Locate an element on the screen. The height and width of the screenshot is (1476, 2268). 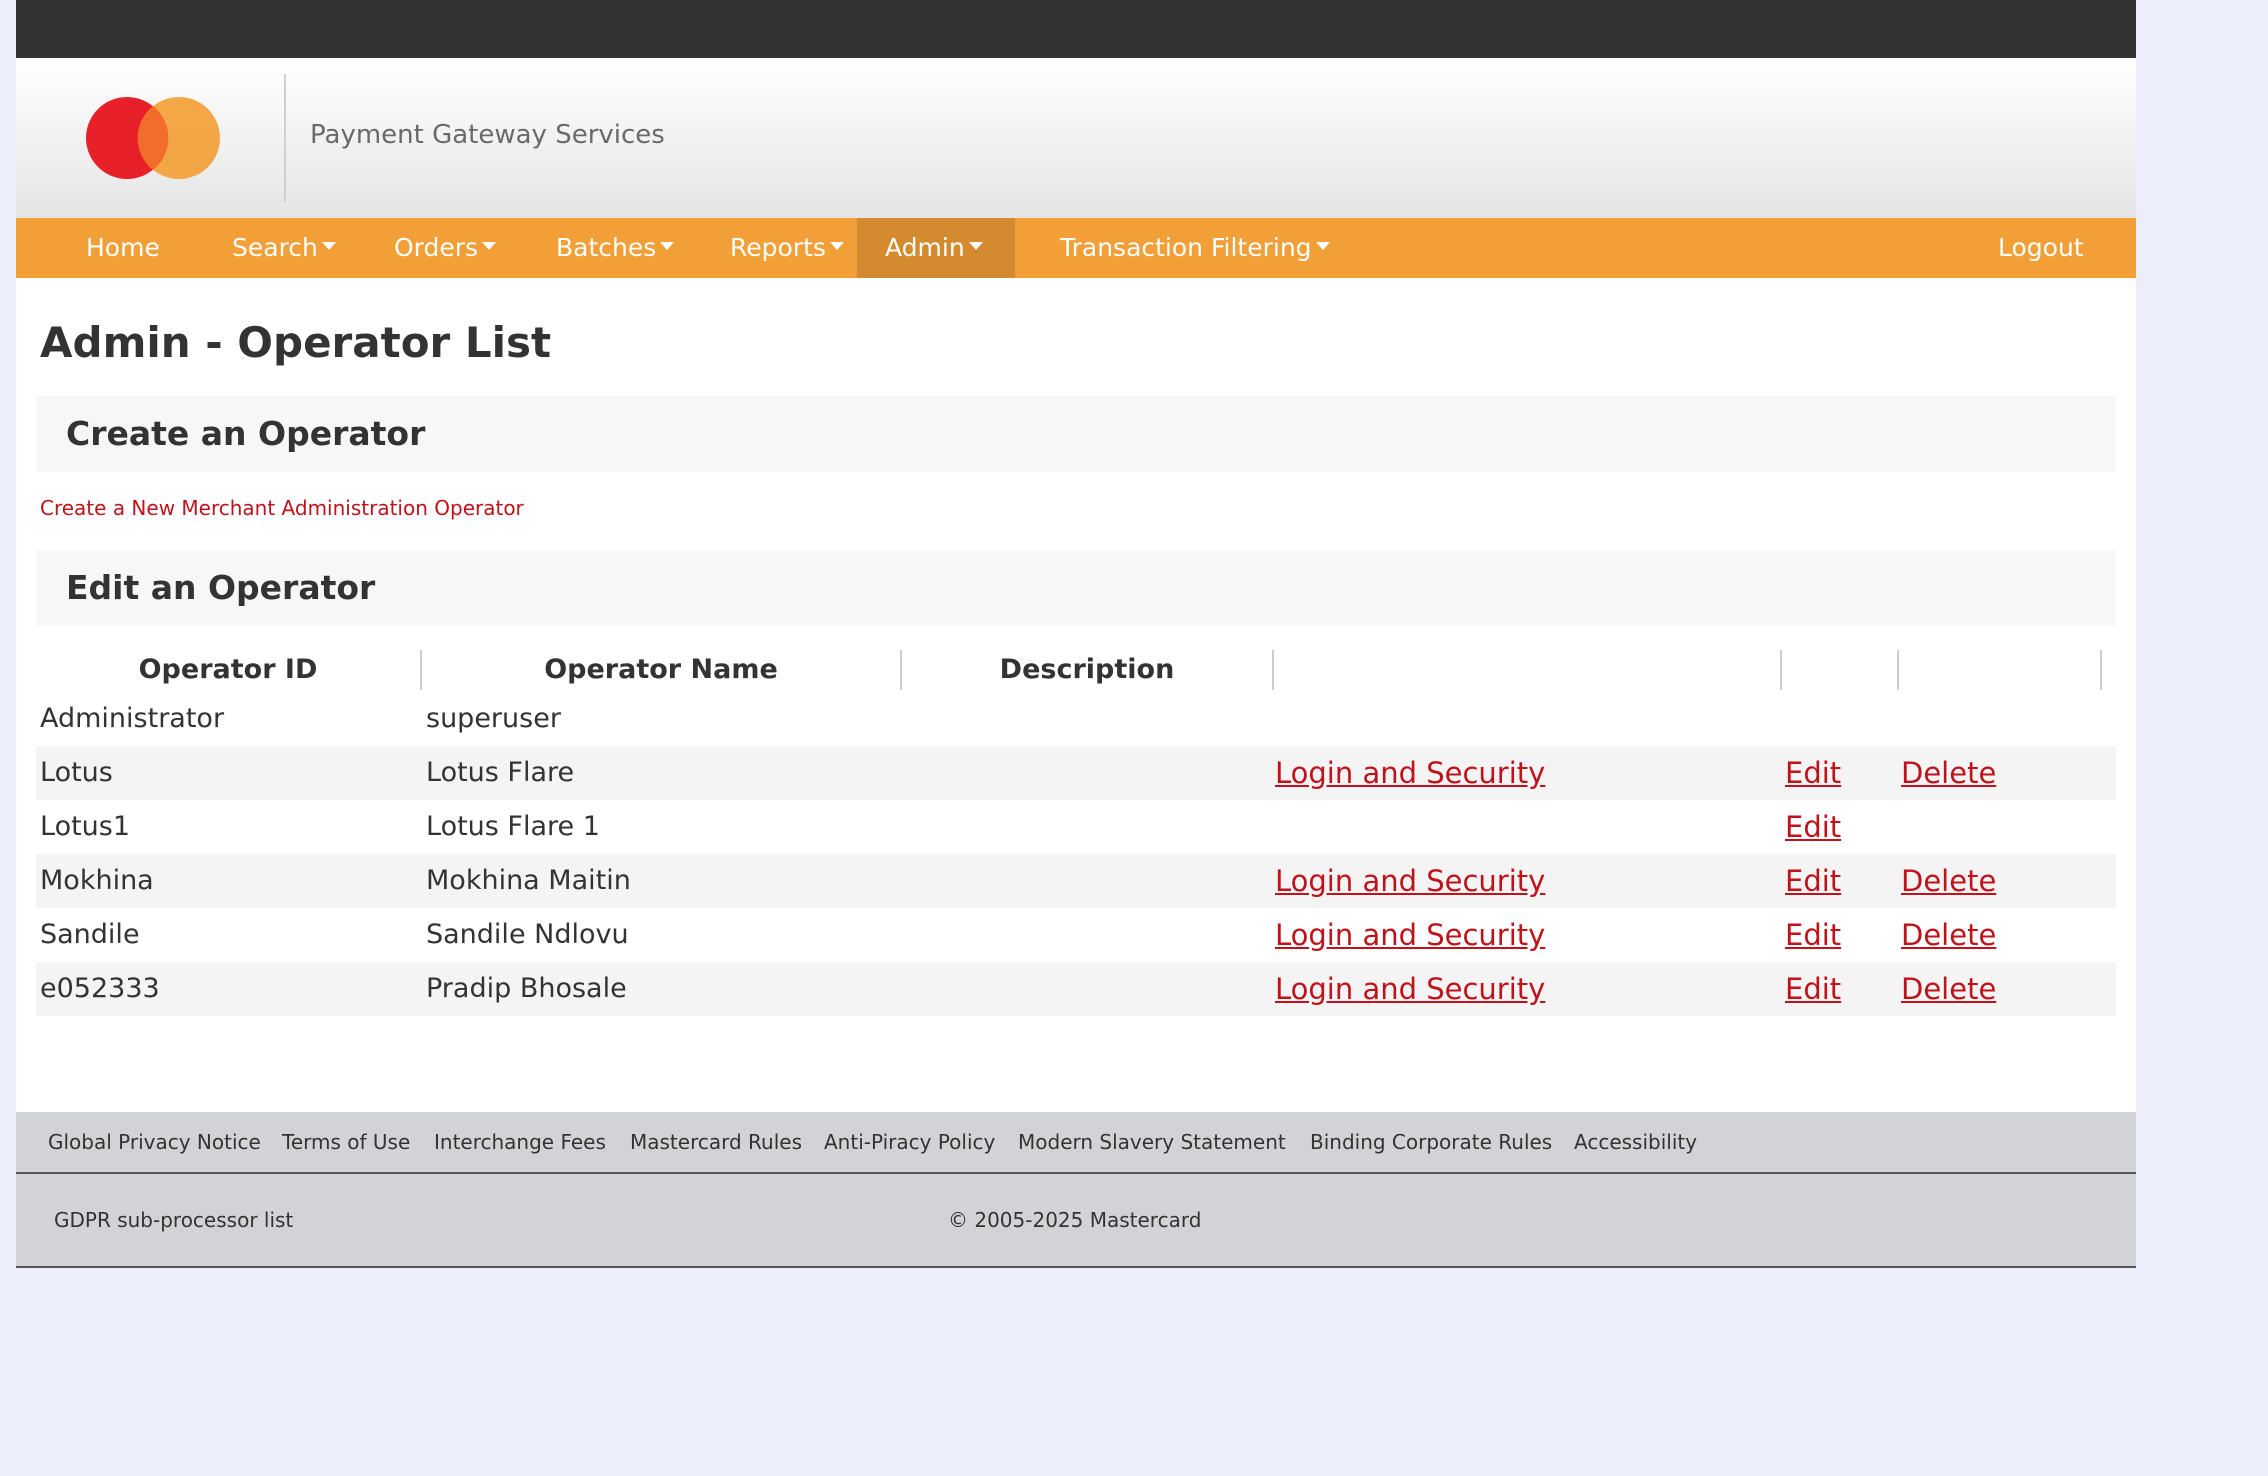
table-row: Lotus1 Lotus Flare 1 Edit is located at coordinates (1076, 827).